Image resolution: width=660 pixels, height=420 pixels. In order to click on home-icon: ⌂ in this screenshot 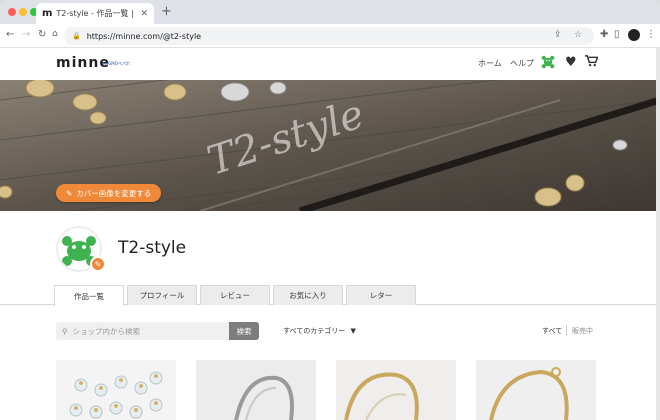, I will do `click(55, 34)`.